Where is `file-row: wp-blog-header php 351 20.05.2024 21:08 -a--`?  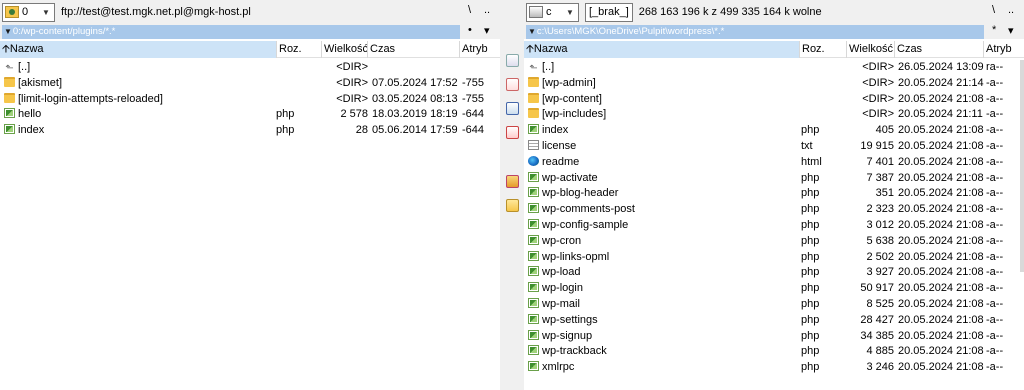 file-row: wp-blog-header php 351 20.05.2024 21:08 -a-- is located at coordinates (774, 194).